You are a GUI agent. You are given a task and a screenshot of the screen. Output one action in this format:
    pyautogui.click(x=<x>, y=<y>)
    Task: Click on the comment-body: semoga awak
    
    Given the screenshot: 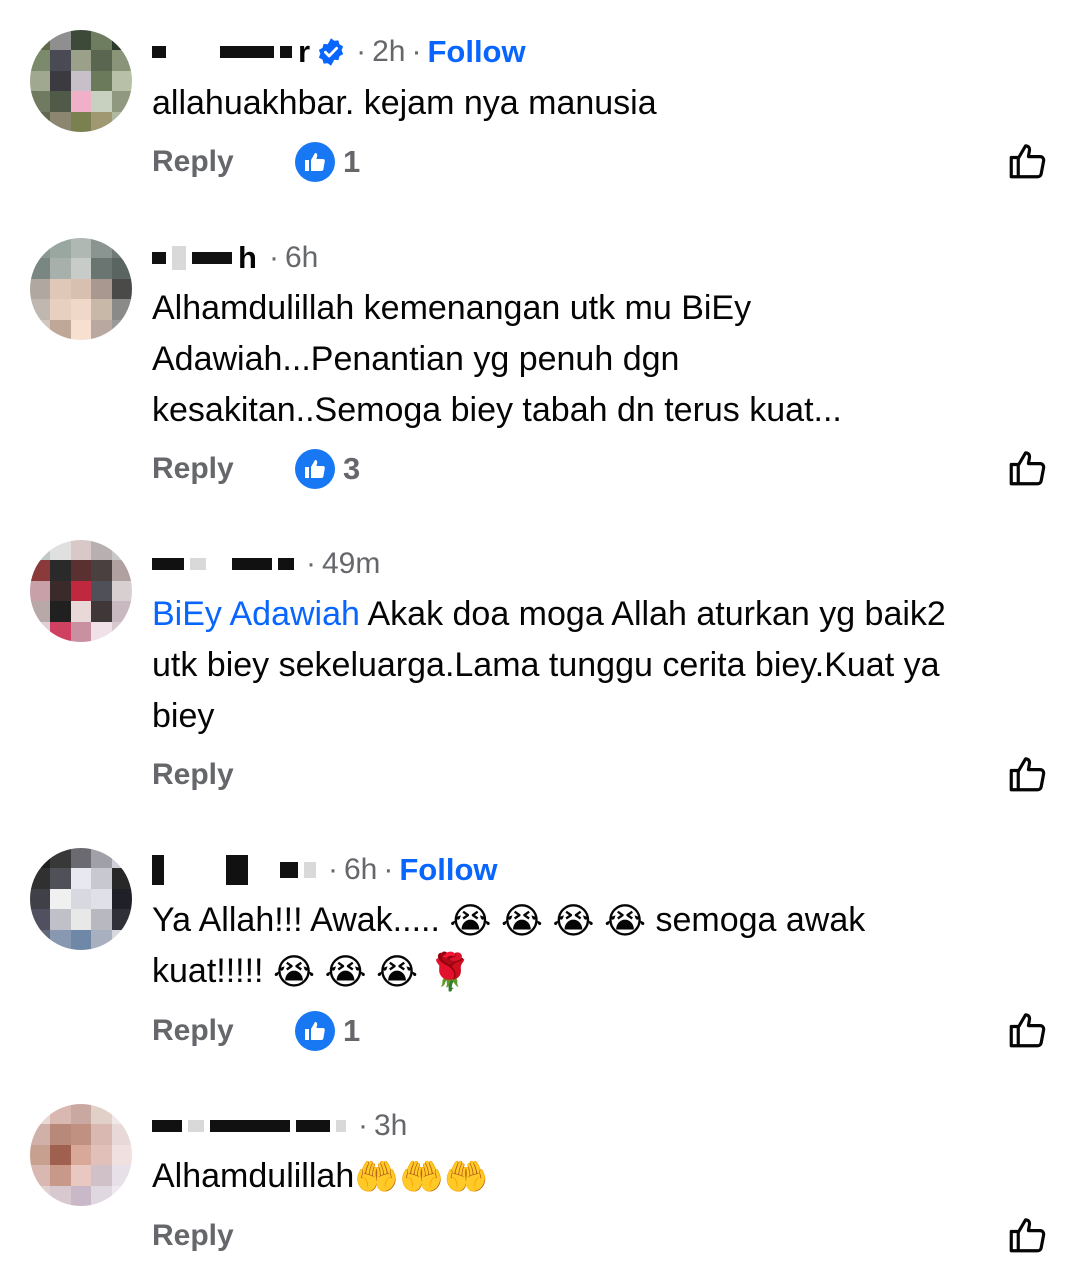 What is the action you would take?
    pyautogui.click(x=756, y=920)
    